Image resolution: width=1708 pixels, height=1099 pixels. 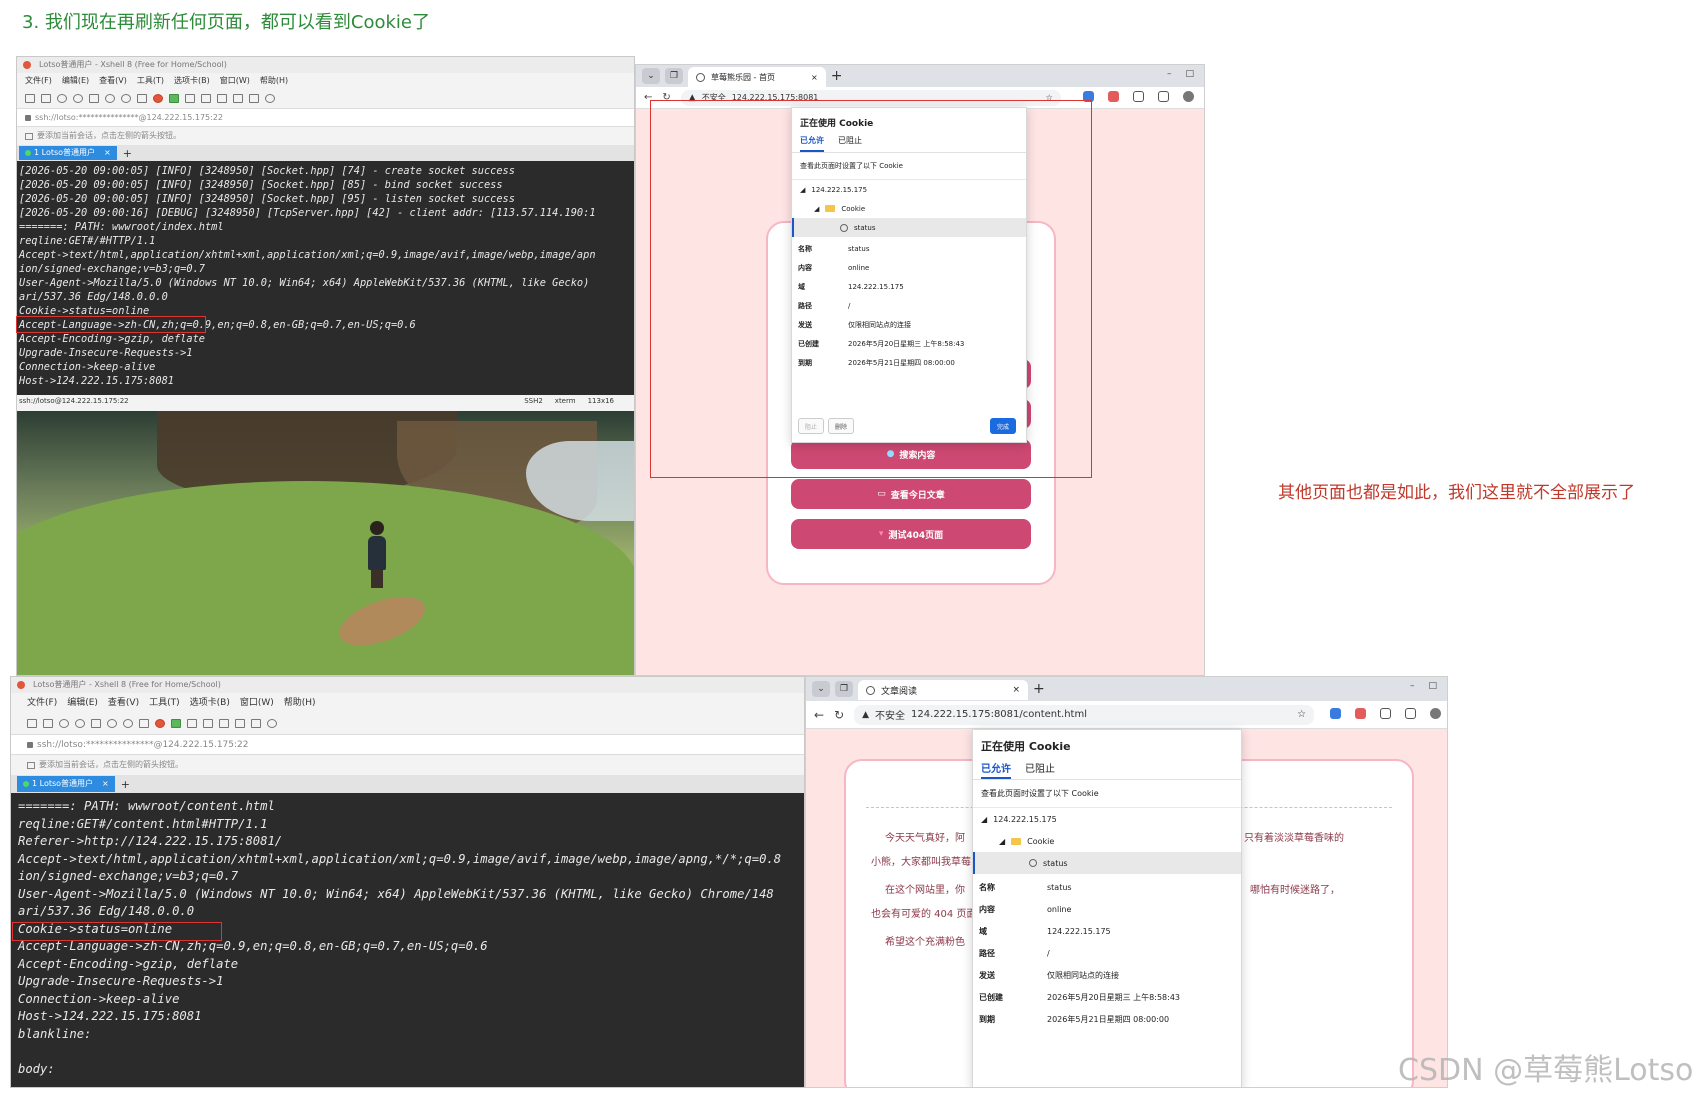 What do you see at coordinates (325, 543) in the screenshot?
I see `wallpaper-image` at bounding box center [325, 543].